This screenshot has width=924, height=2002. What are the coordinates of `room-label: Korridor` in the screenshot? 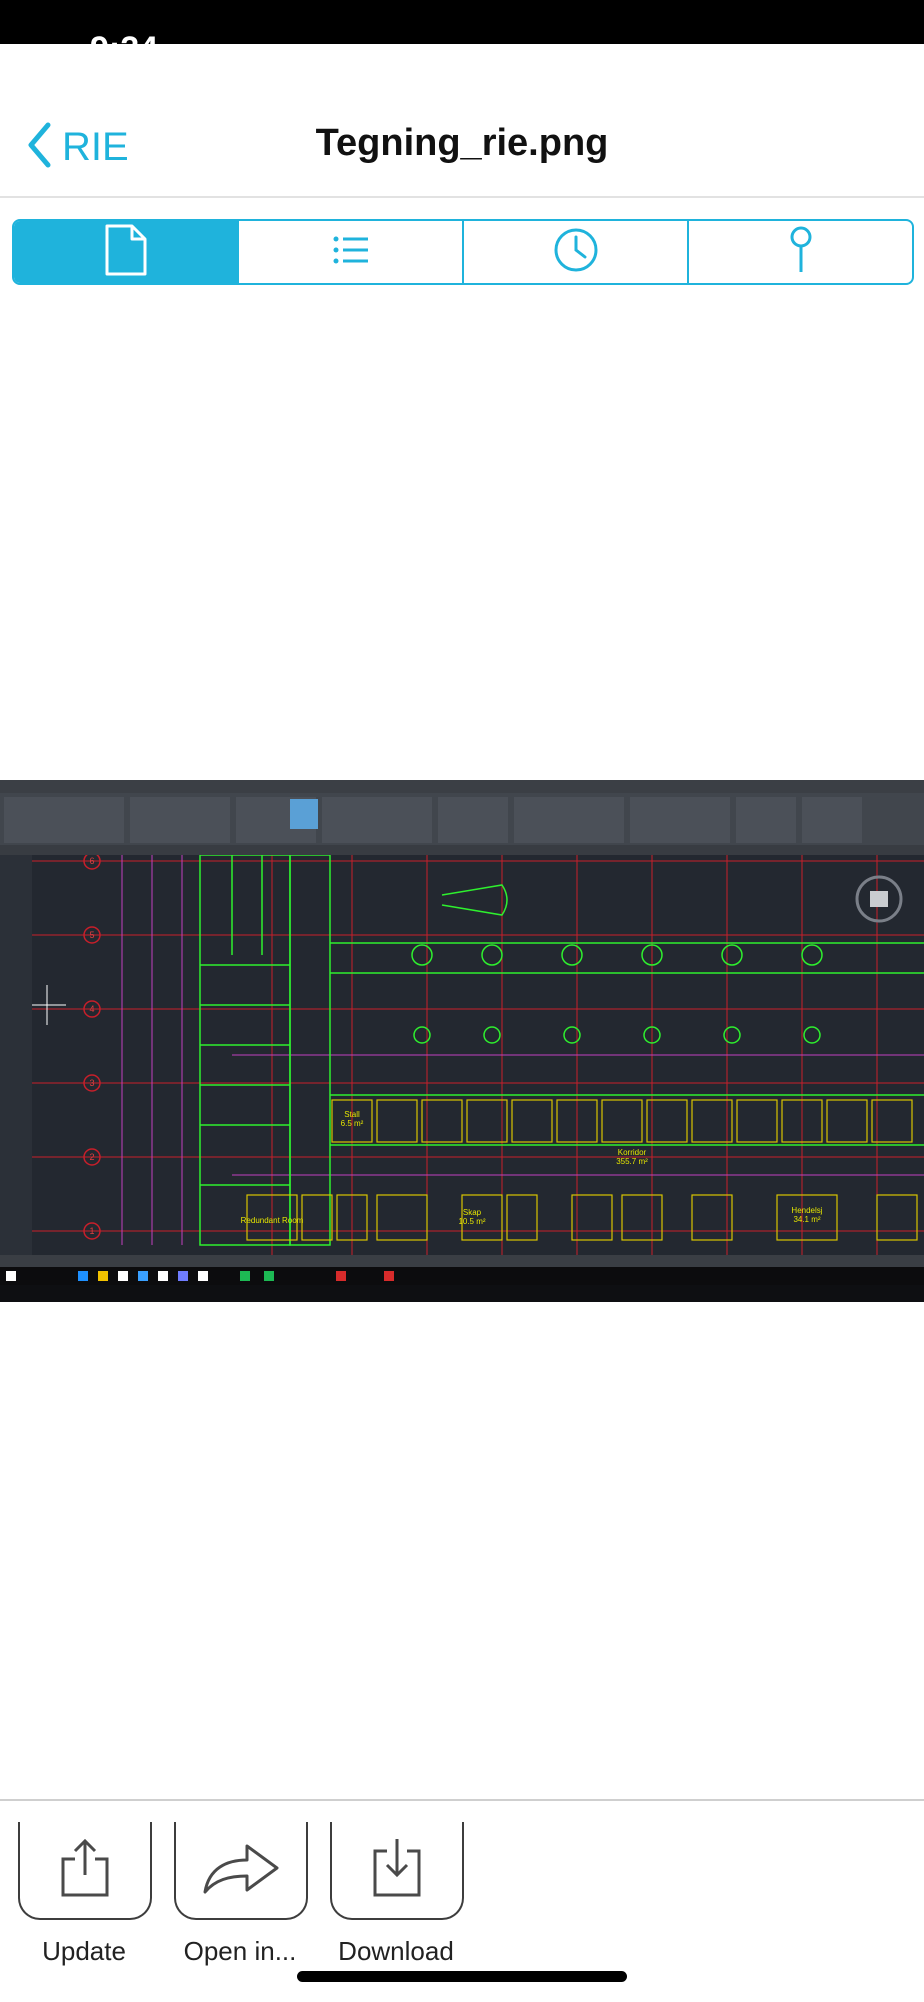 It's located at (632, 1152).